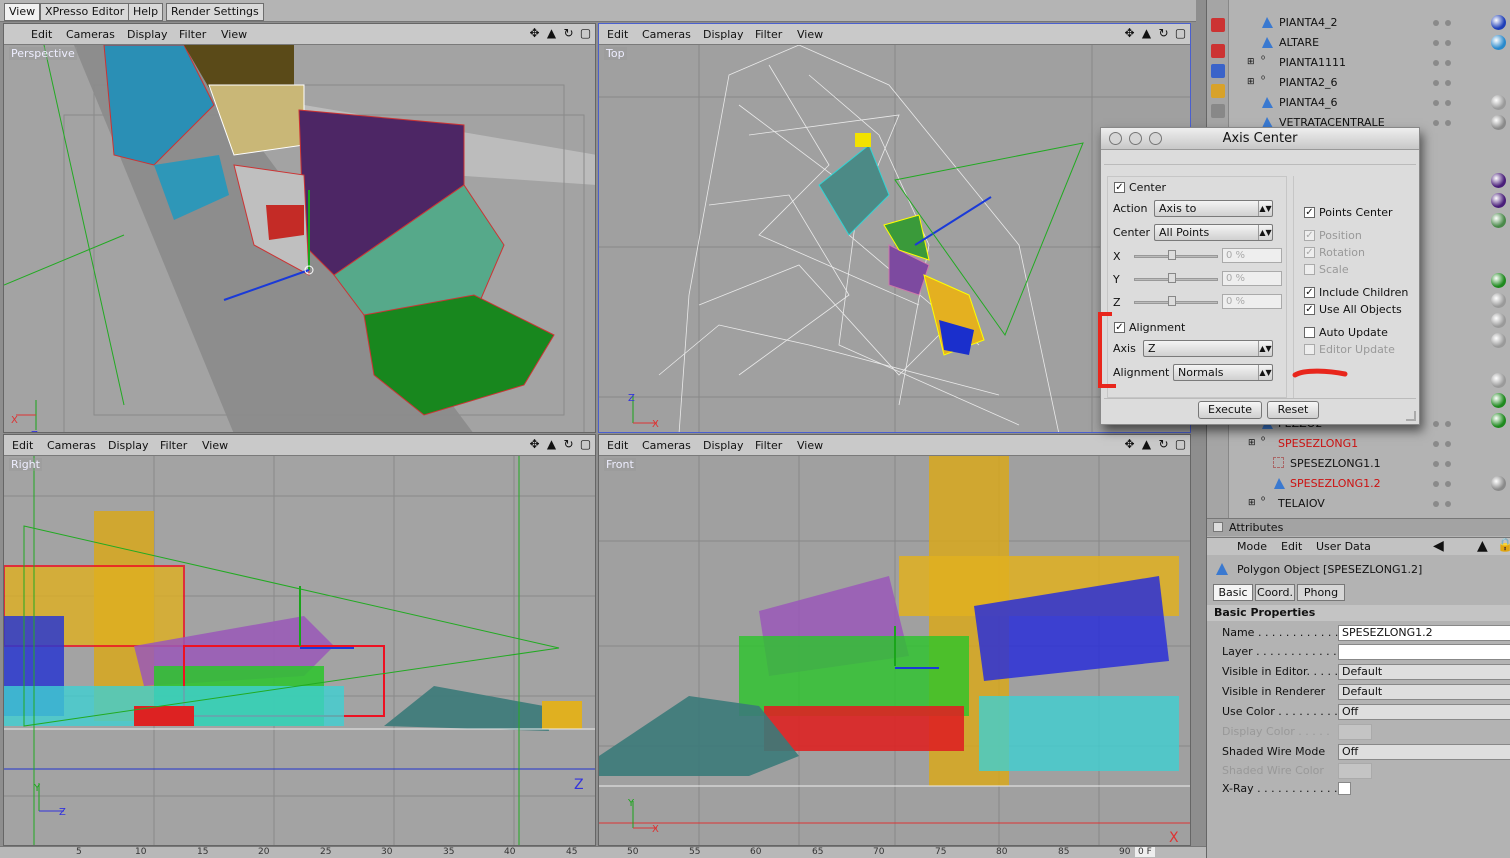 This screenshot has width=1510, height=858. Describe the element at coordinates (1172, 278) in the screenshot. I see `y-slider-knob` at that location.